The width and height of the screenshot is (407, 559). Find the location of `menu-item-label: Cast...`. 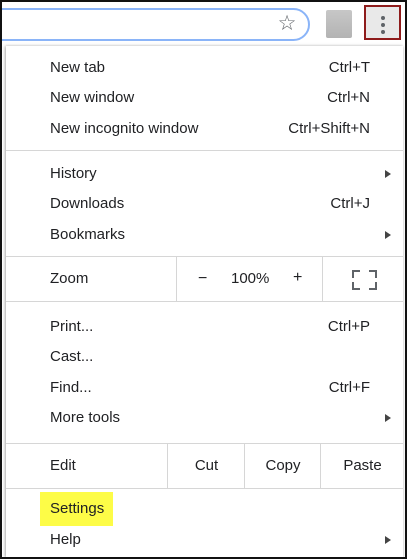

menu-item-label: Cast... is located at coordinates (72, 356).